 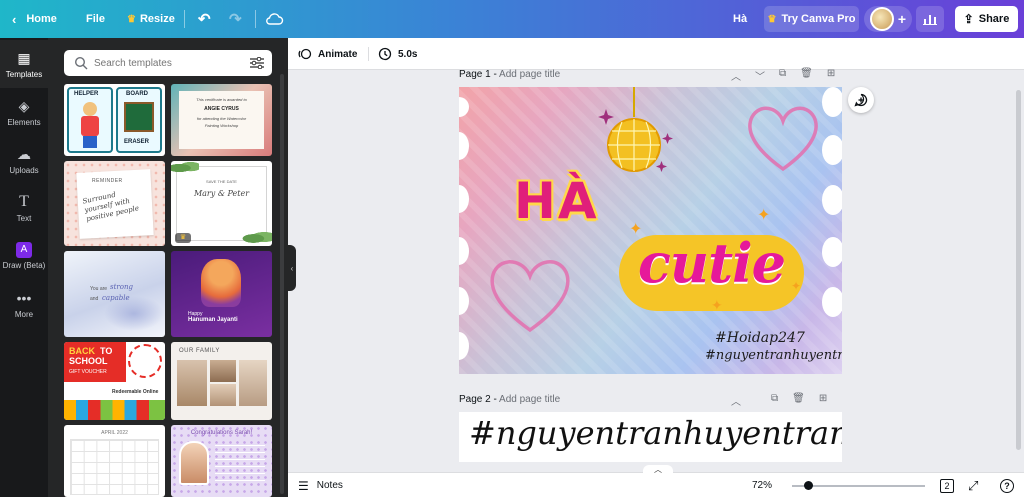 I want to click on collapse-panel-handle: ‹, so click(x=292, y=268).